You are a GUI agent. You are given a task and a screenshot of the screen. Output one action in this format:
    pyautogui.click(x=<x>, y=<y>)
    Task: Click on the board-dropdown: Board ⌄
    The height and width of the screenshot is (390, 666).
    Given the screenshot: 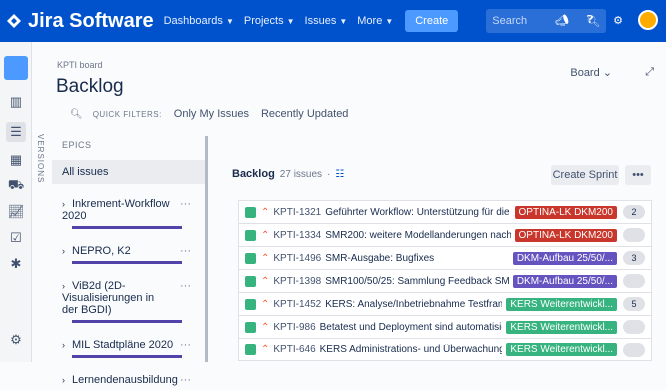 What is the action you would take?
    pyautogui.click(x=591, y=72)
    